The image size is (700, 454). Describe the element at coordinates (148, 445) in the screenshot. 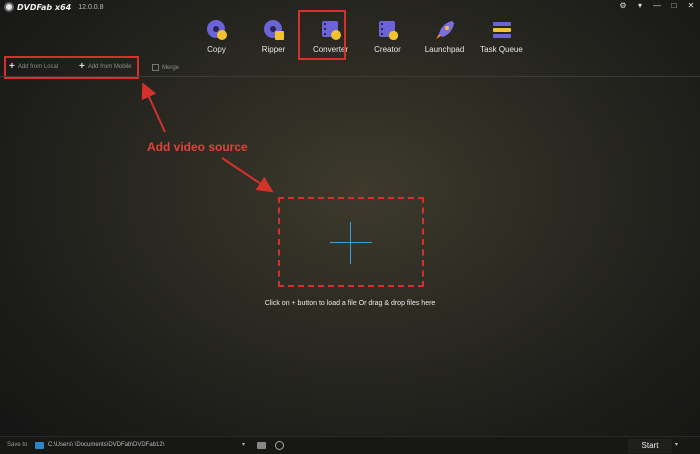

I see `output-path-field: C:\Users\ \Documents\DVDFab\DVDFab12\` at that location.